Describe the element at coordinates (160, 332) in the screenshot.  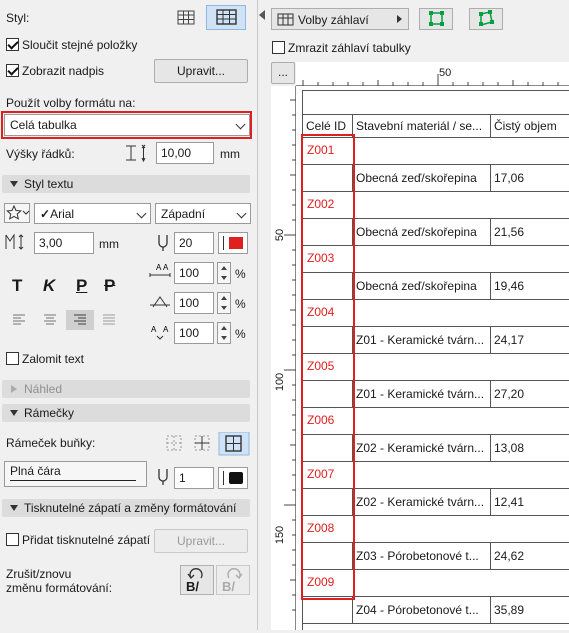
I see `spacing-icon: AA` at that location.